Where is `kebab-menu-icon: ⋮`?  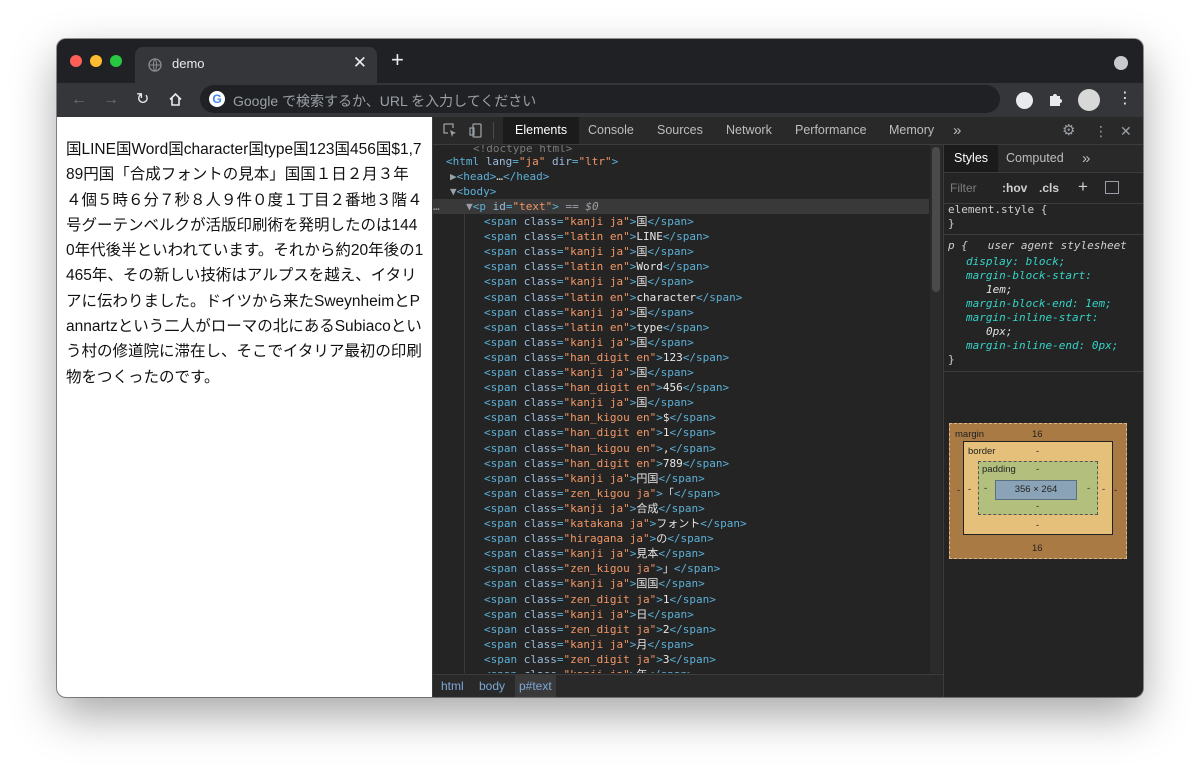
kebab-menu-icon: ⋮ is located at coordinates (1125, 99).